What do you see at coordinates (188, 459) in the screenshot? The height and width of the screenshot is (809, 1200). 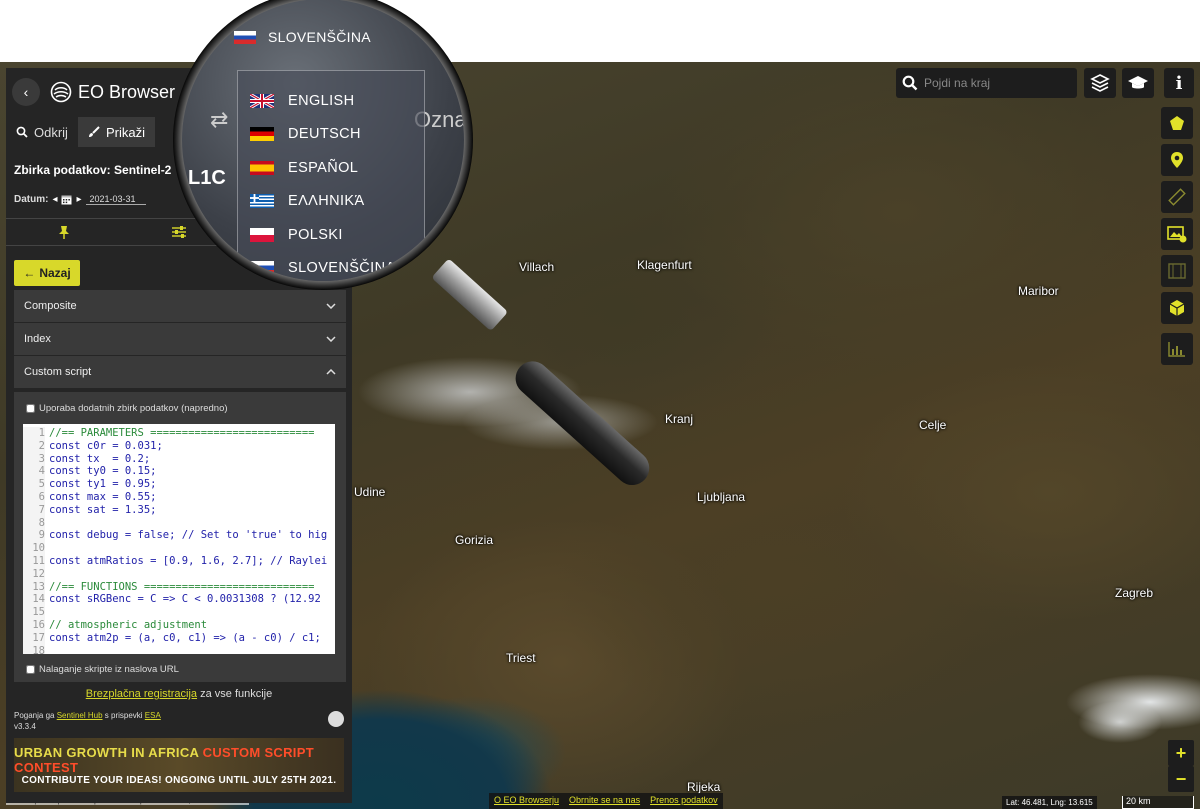 I see `code-line: const tx = 0.2;` at bounding box center [188, 459].